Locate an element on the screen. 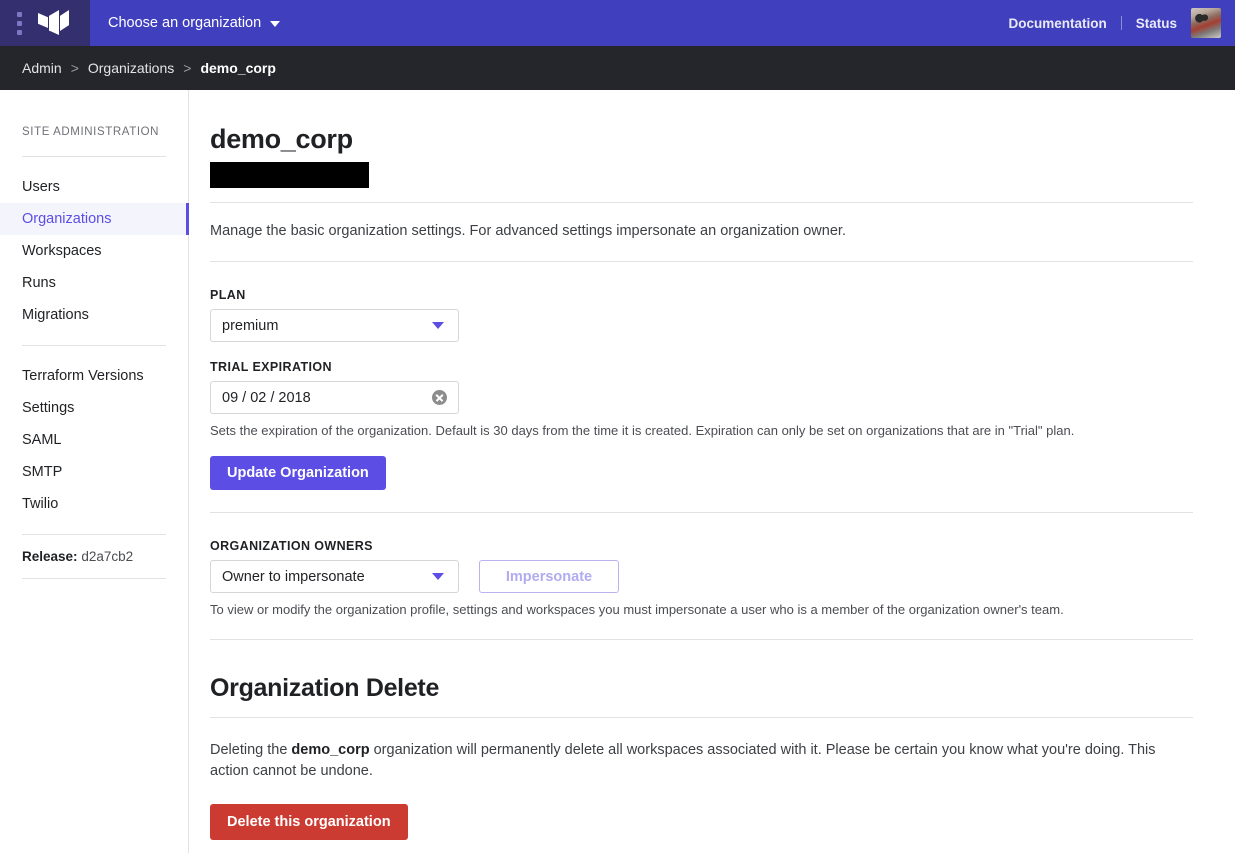 Image resolution: width=1235 pixels, height=853 pixels. breadcrumb-item-organizations: Organizations is located at coordinates (131, 68).